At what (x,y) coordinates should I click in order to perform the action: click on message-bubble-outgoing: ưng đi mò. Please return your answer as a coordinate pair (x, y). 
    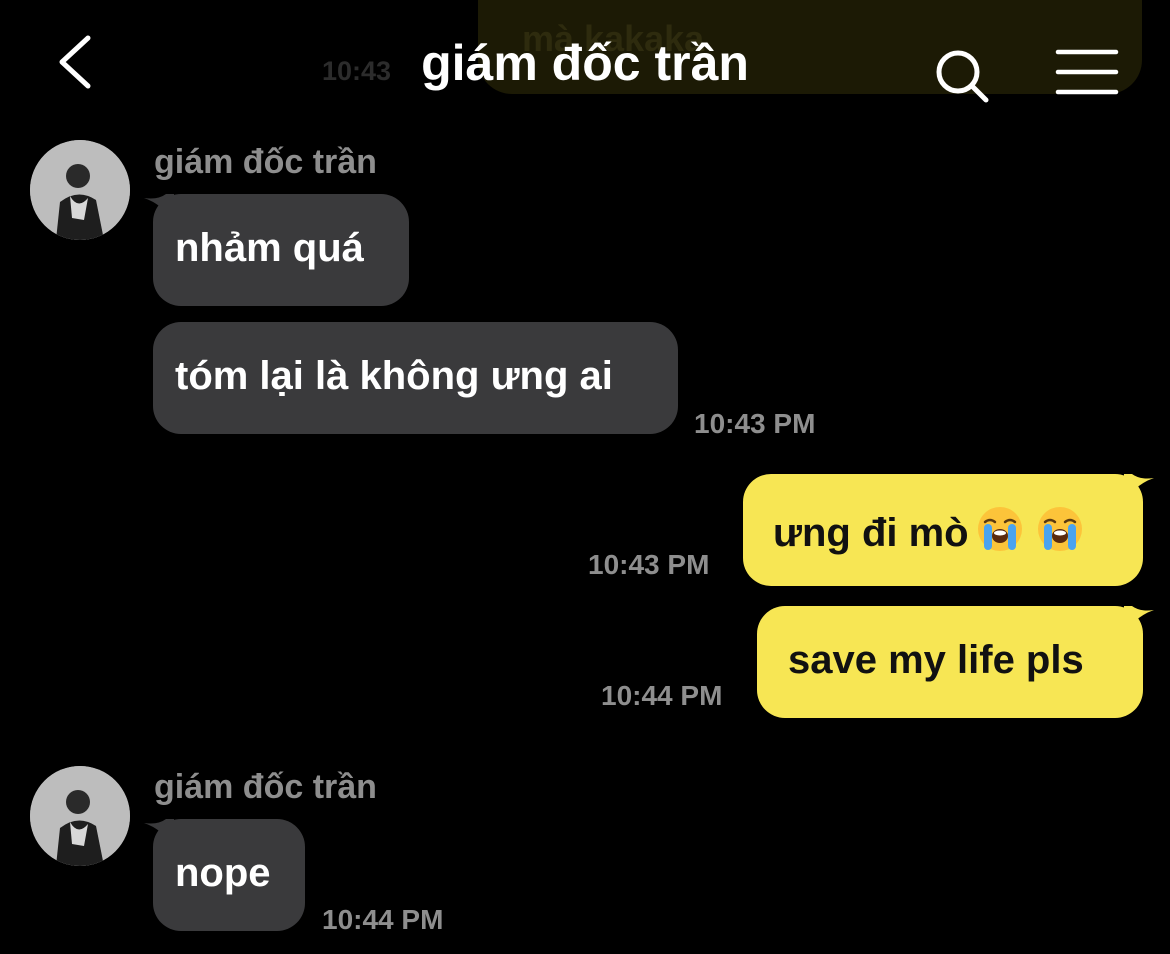
    Looking at the image, I should click on (943, 530).